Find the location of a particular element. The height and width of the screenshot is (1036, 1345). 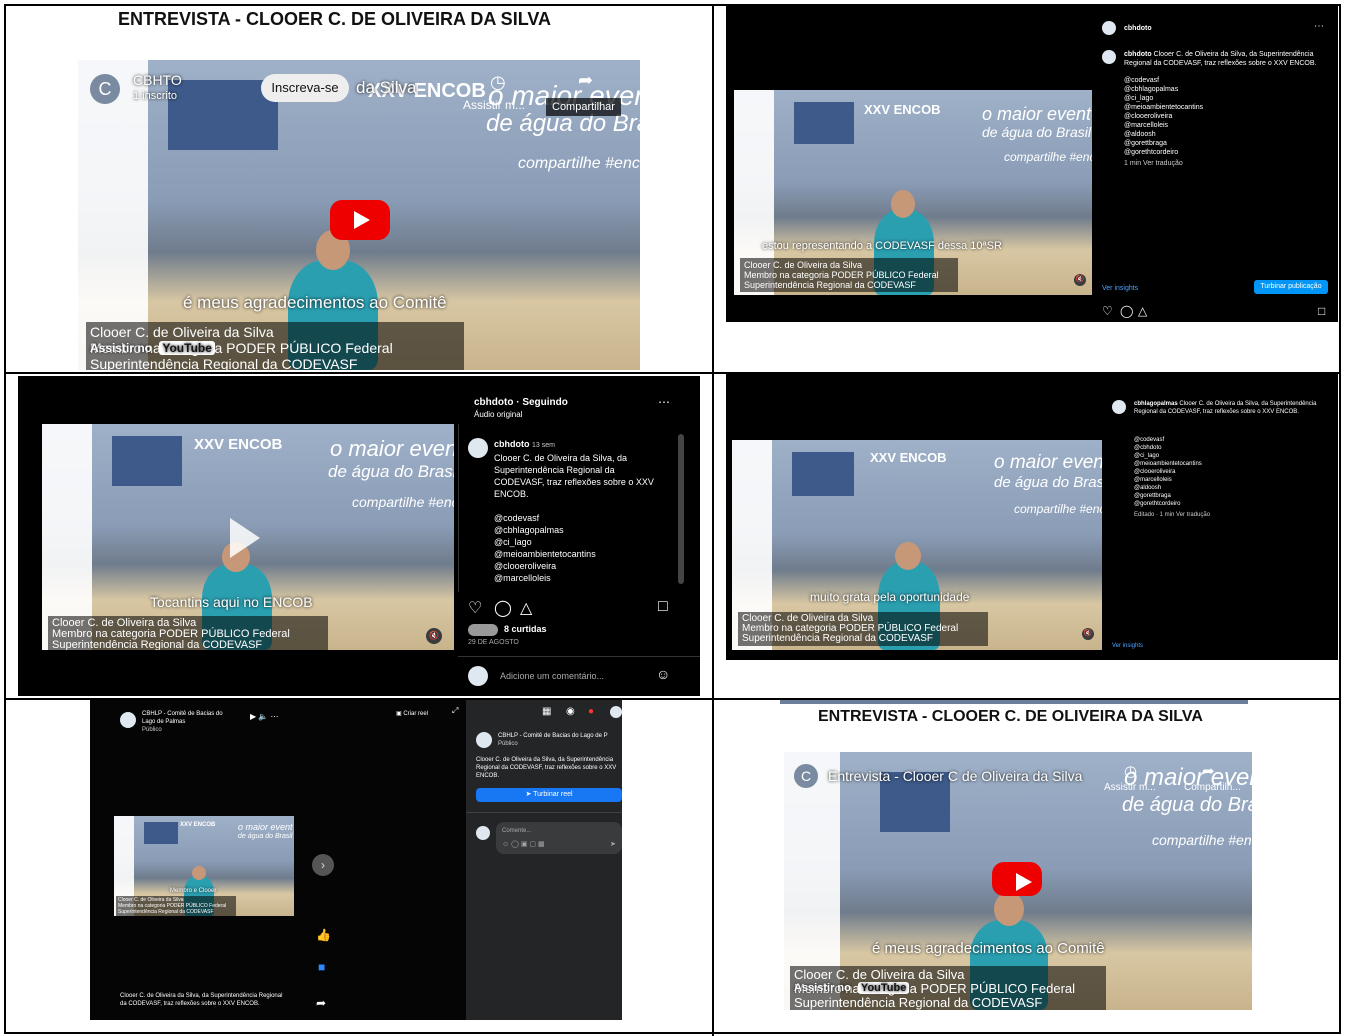

boost-reel-button: ➤ Turbinar reel is located at coordinates (549, 795).